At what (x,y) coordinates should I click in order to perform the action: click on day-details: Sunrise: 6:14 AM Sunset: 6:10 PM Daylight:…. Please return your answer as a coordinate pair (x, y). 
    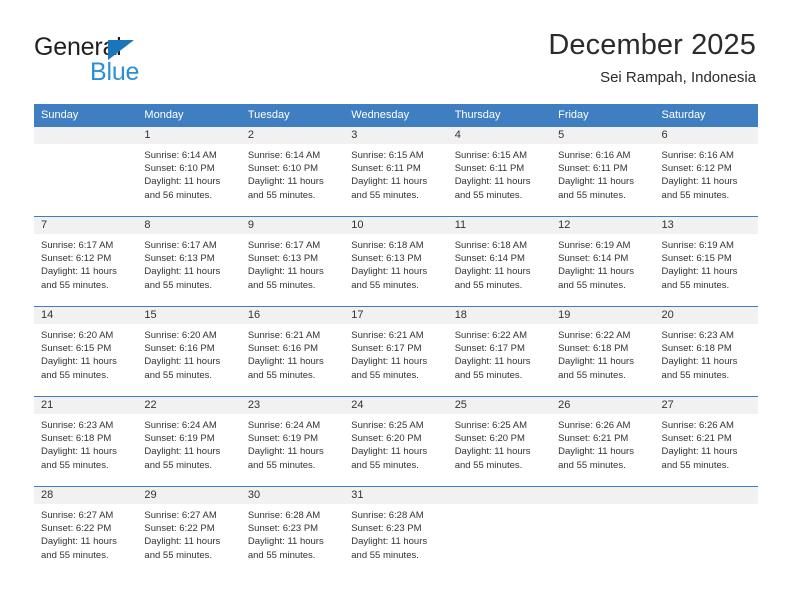
    Looking at the image, I should click on (188, 173).